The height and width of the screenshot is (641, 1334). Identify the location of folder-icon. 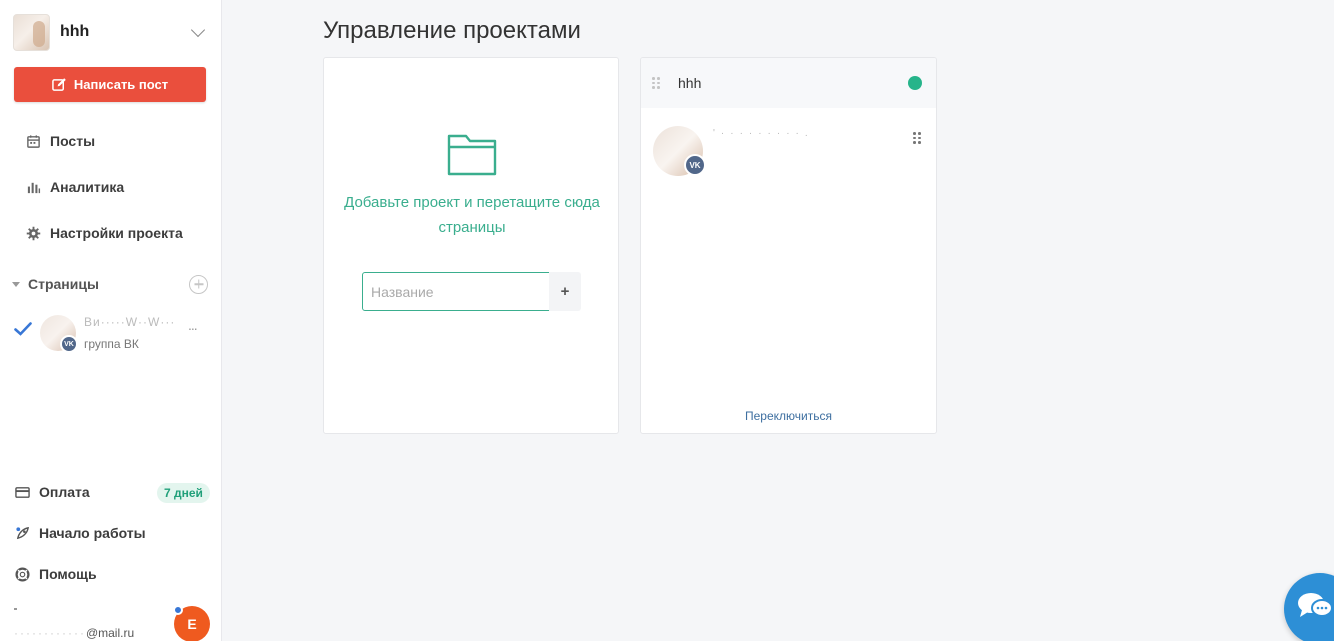
(472, 155).